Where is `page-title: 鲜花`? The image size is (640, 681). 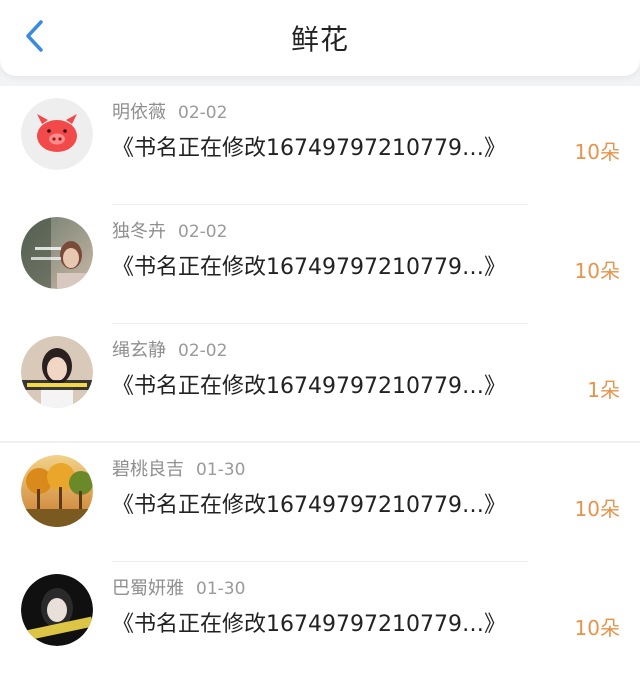
page-title: 鲜花 is located at coordinates (319, 39).